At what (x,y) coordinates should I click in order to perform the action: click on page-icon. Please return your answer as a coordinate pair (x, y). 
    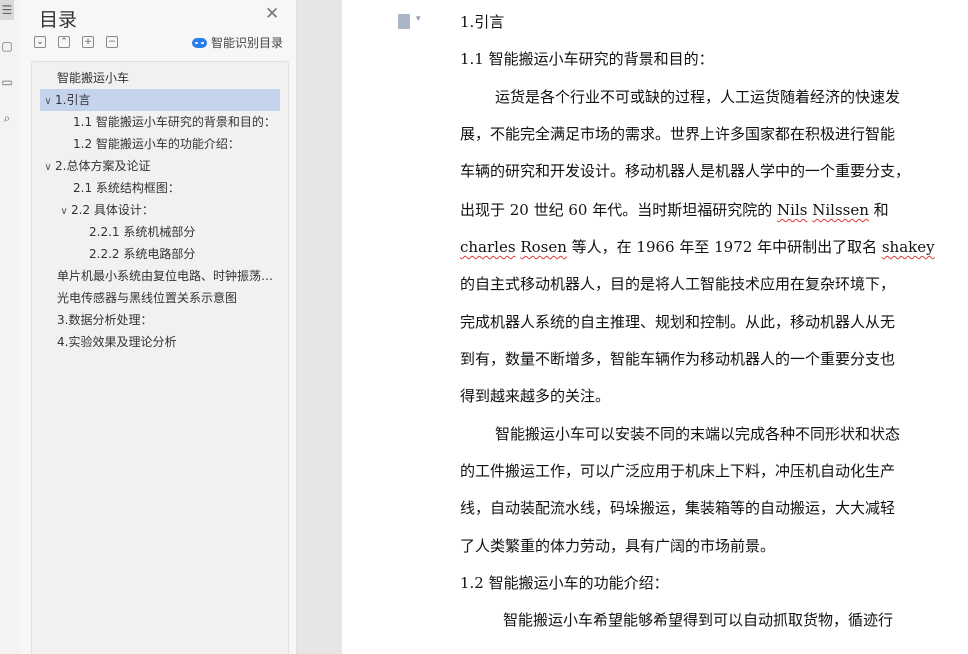
    Looking at the image, I should click on (404, 21).